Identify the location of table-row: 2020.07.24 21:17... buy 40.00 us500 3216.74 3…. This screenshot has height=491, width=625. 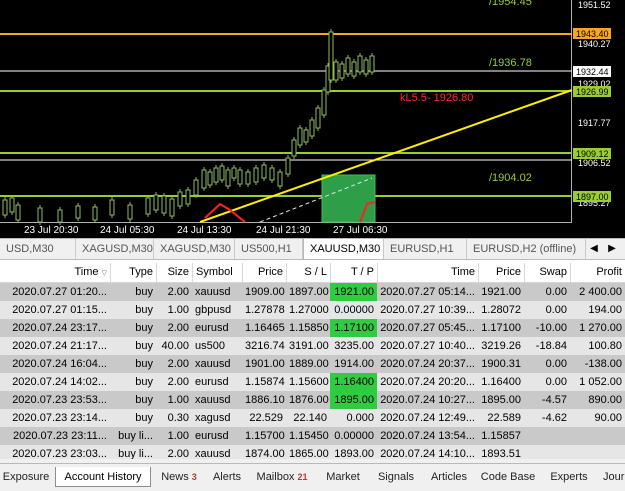
(312, 346).